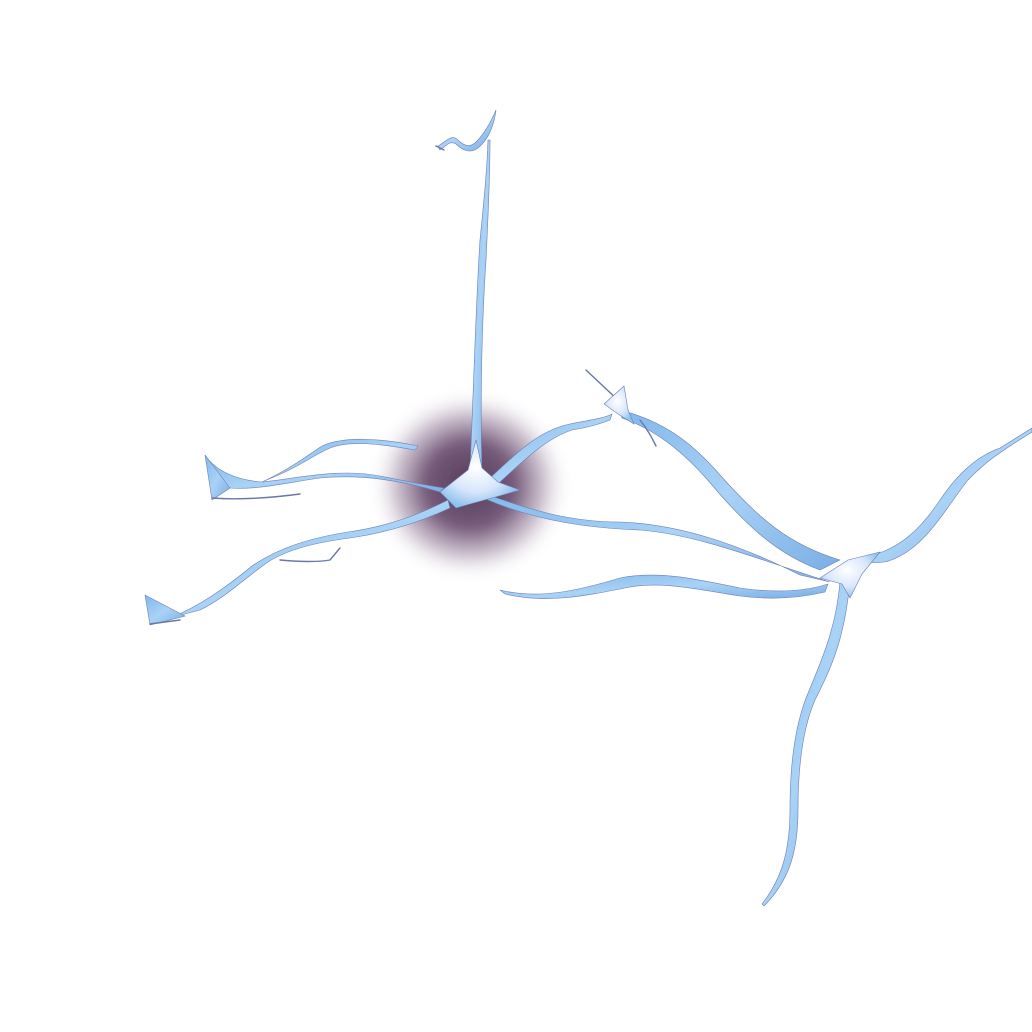  I want to click on right-far-dendrite, so click(949, 495).